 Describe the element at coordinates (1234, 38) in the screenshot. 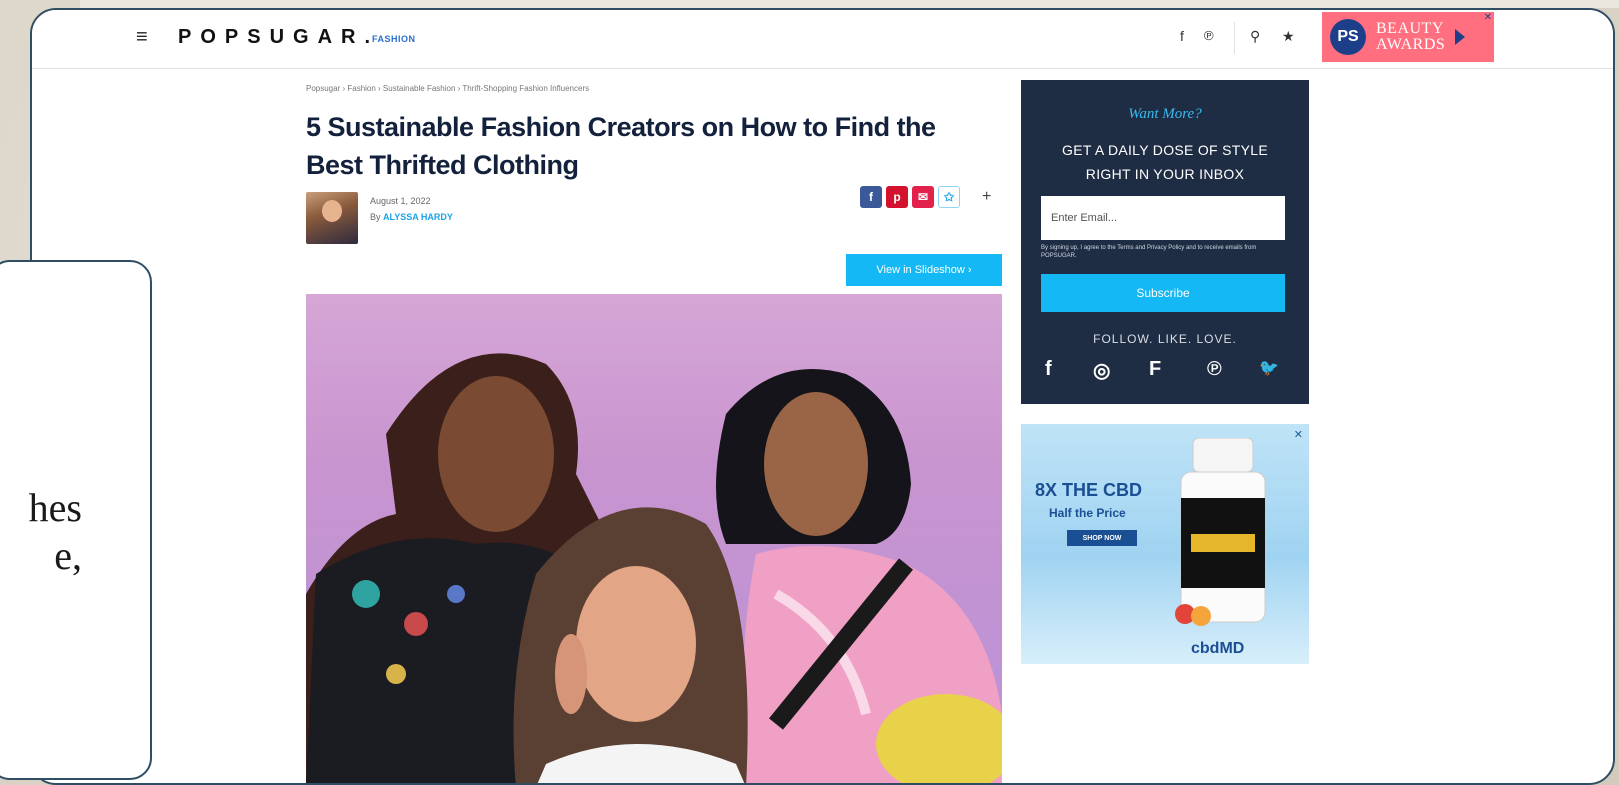

I see `header-divider` at that location.